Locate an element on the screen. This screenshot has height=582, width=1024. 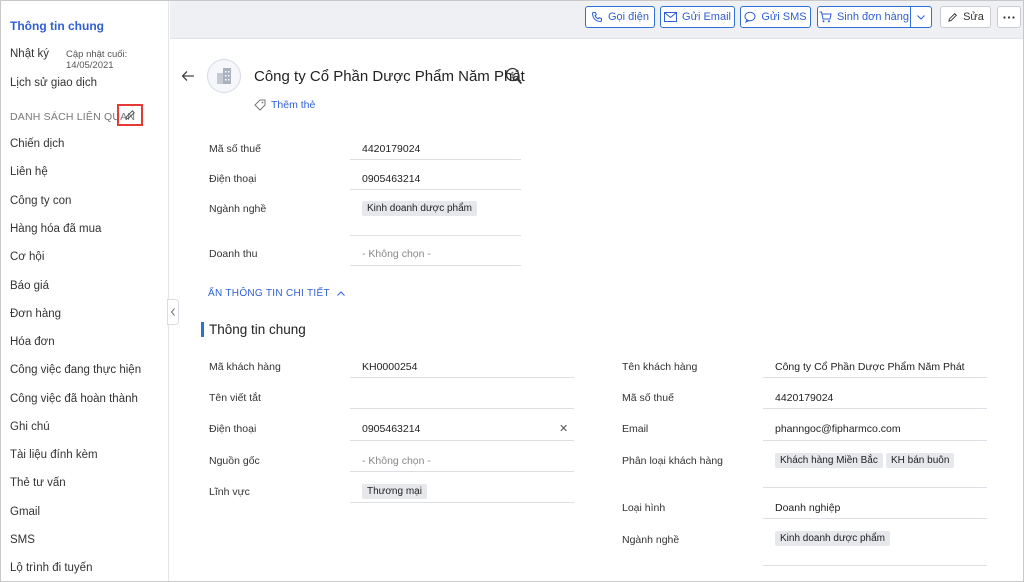
create-order-label: Sinh đơn hàng is located at coordinates (873, 17).